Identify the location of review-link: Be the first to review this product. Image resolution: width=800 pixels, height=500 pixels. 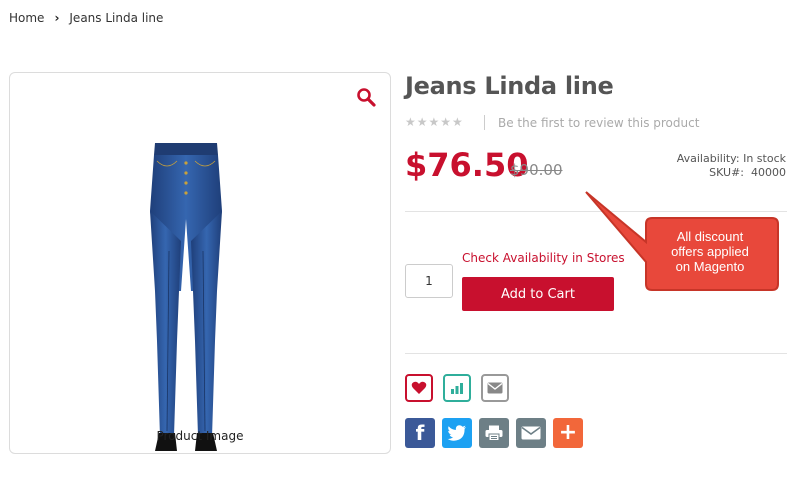
(598, 123).